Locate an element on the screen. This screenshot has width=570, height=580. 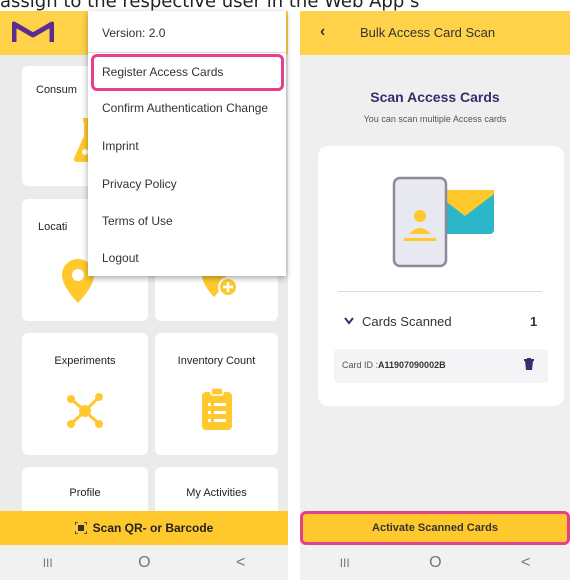
card-id-text: Card ID :A11907090002B is located at coordinates (394, 365).